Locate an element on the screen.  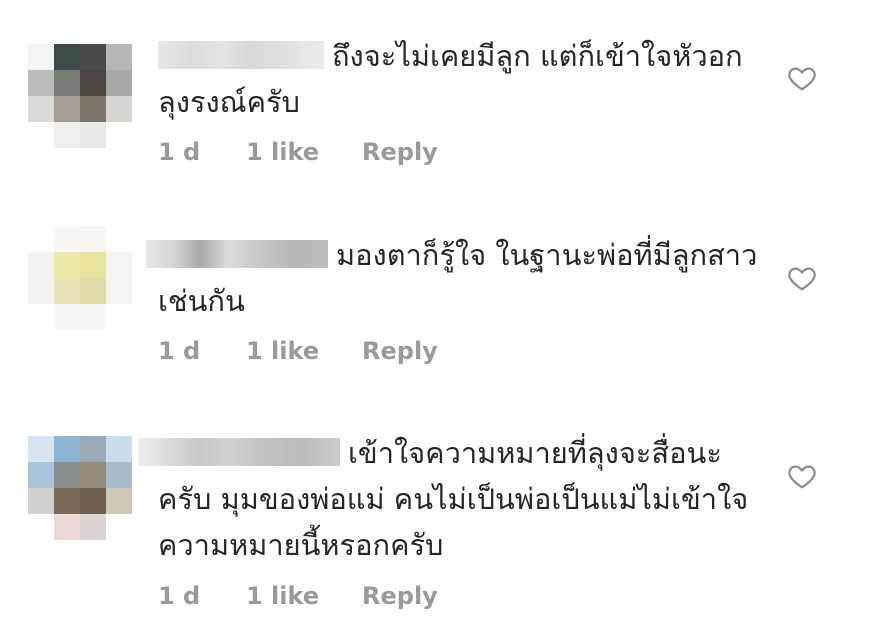
comment-text-block: มองตาก็รู้ใจ ในฐานะพ่อที่มีลูกสาวเช่นกัน is located at coordinates (452, 278).